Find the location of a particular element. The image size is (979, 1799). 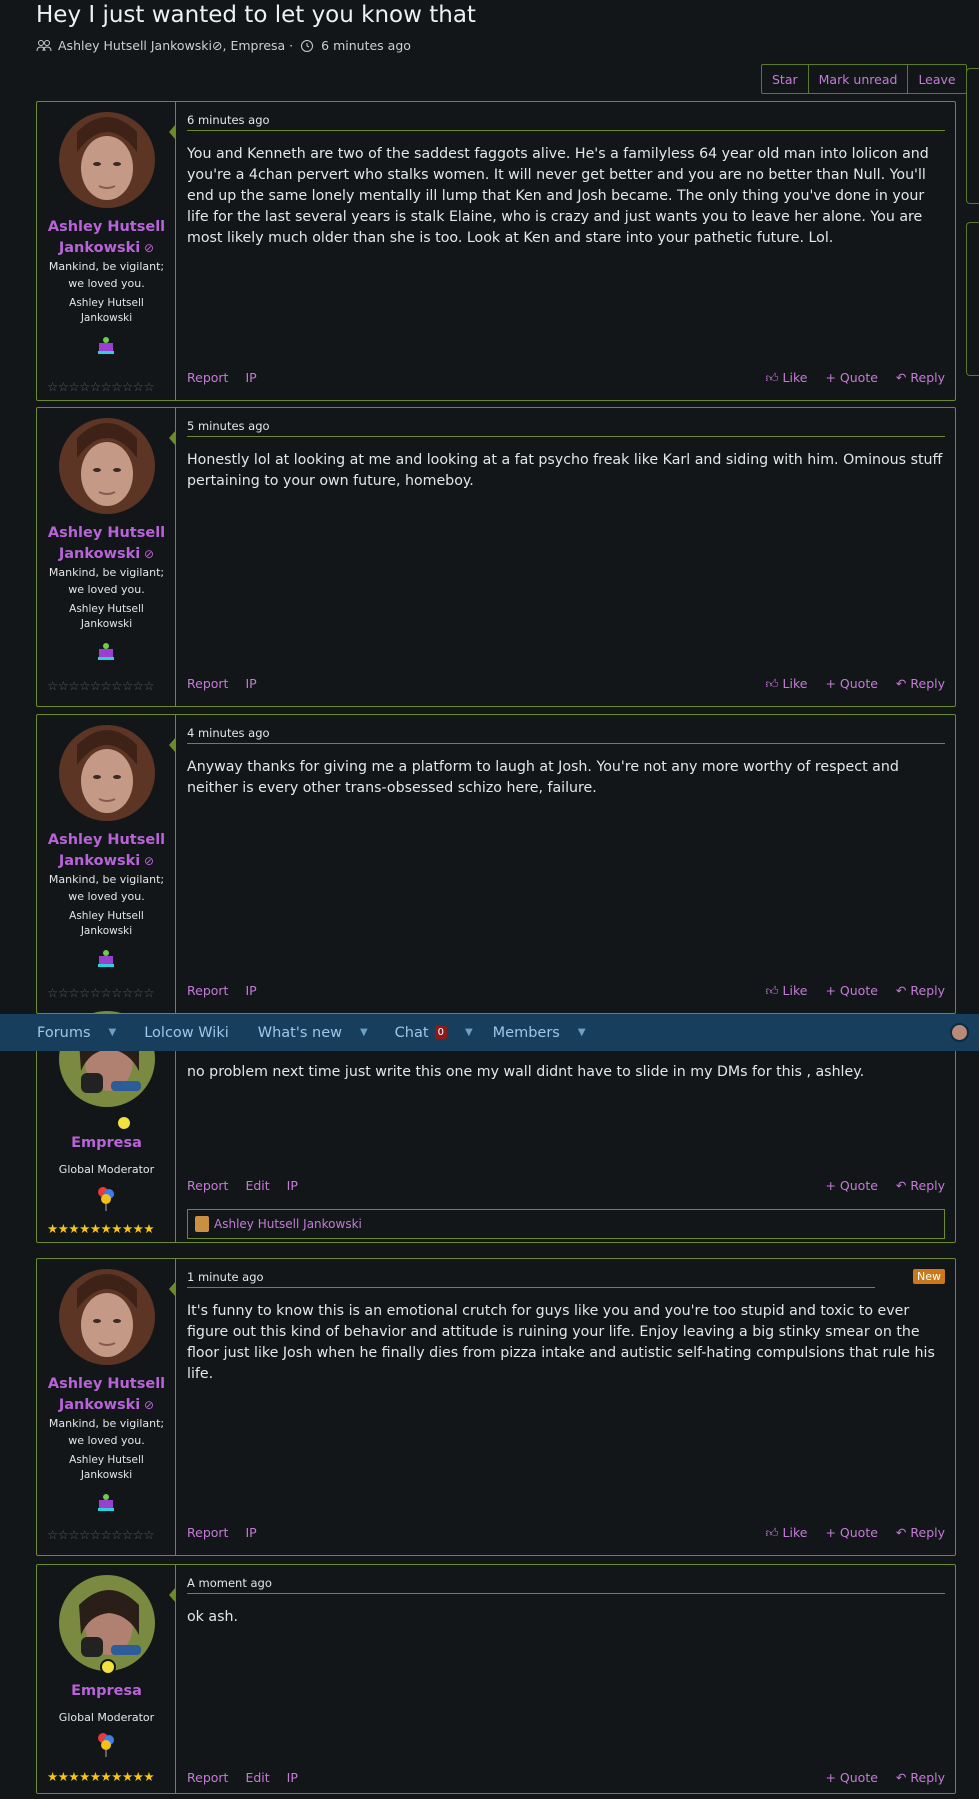

post-date: 5 minutes ago is located at coordinates (566, 428).